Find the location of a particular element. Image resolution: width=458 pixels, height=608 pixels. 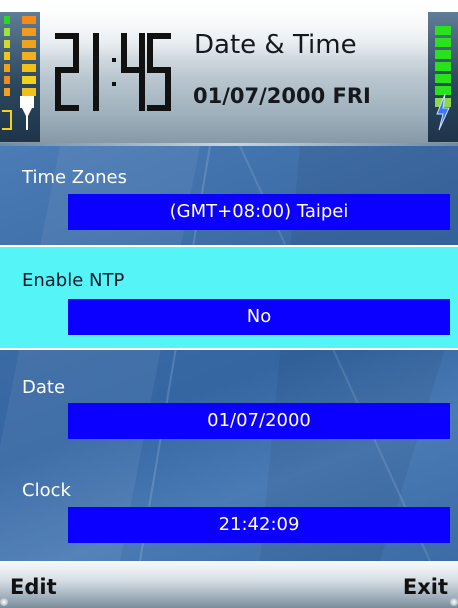

date-label: Date is located at coordinates (44, 387).